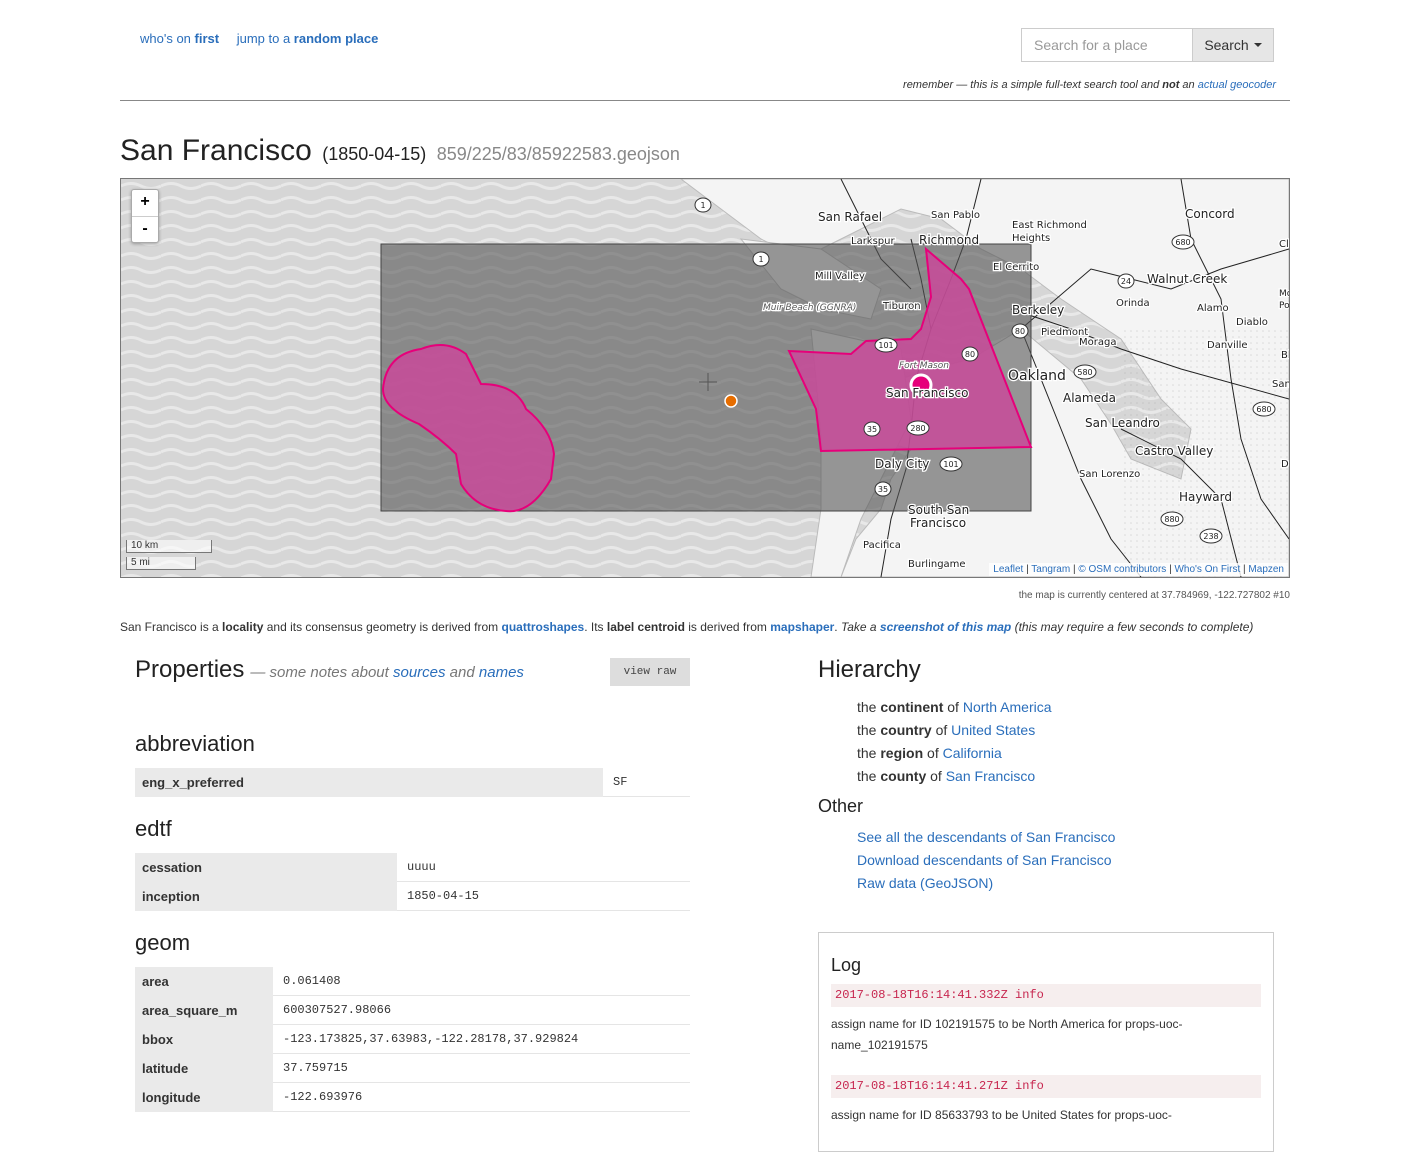 Image resolution: width=1424 pixels, height=1152 pixels. What do you see at coordinates (1284, 244) in the screenshot?
I see `map-label: Clayt` at bounding box center [1284, 244].